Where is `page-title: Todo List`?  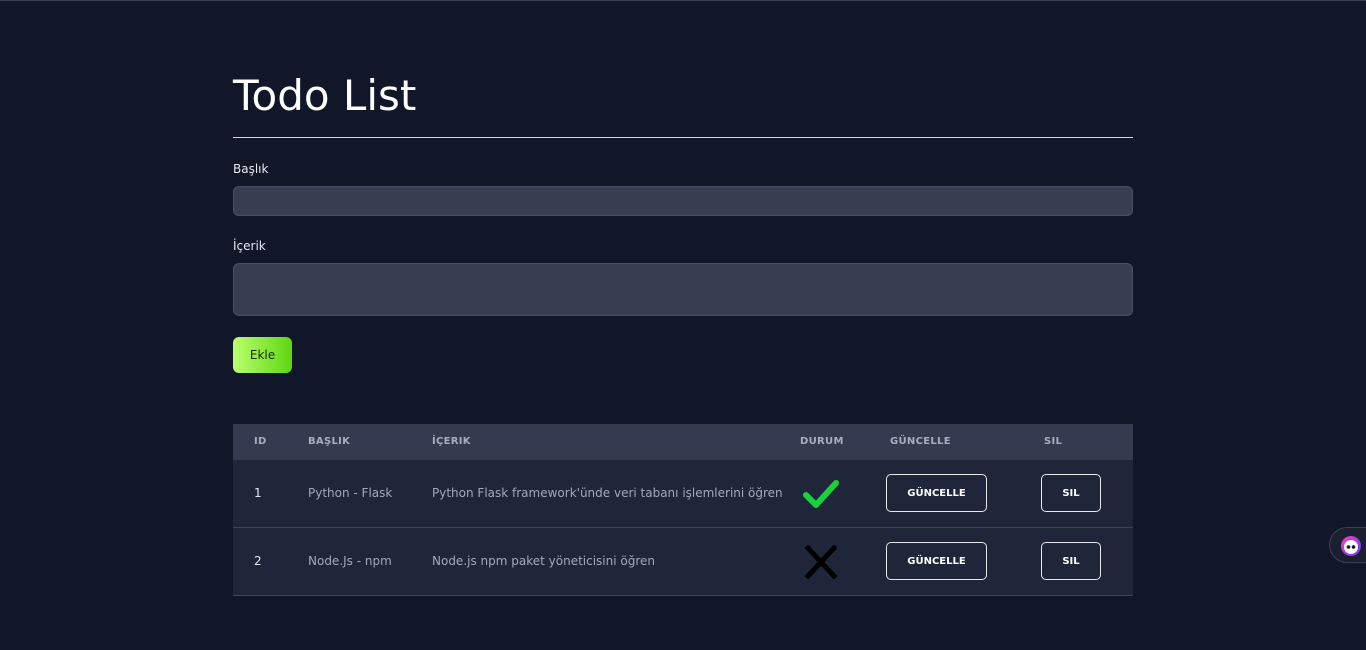
page-title: Todo List is located at coordinates (325, 95).